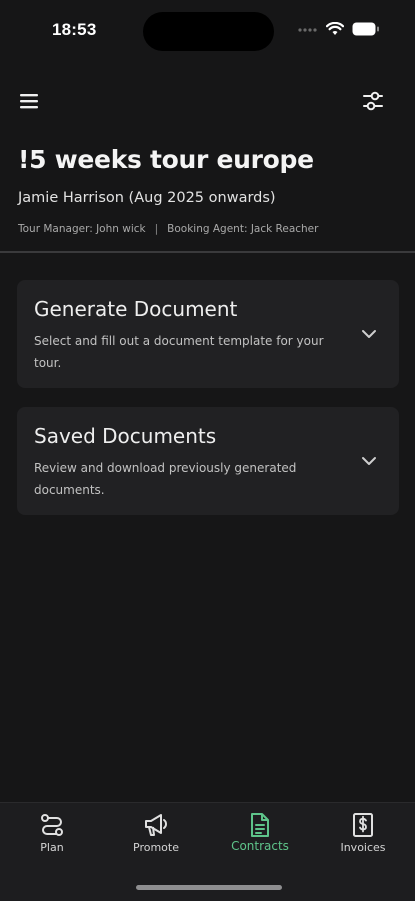 The image size is (415, 901). I want to click on tour-manager: Tour Manager: John wick, so click(82, 229).